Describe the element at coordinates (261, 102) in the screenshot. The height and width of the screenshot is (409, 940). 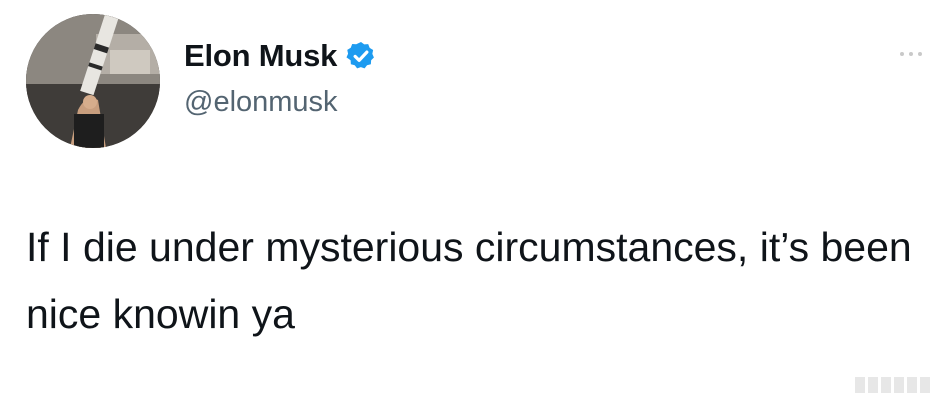
I see `user-handle: @elonmusk` at that location.